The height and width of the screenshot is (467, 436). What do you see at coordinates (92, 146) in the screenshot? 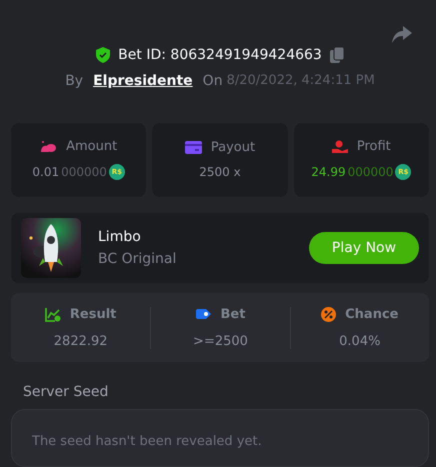
I see `stat-label: Amount` at bounding box center [92, 146].